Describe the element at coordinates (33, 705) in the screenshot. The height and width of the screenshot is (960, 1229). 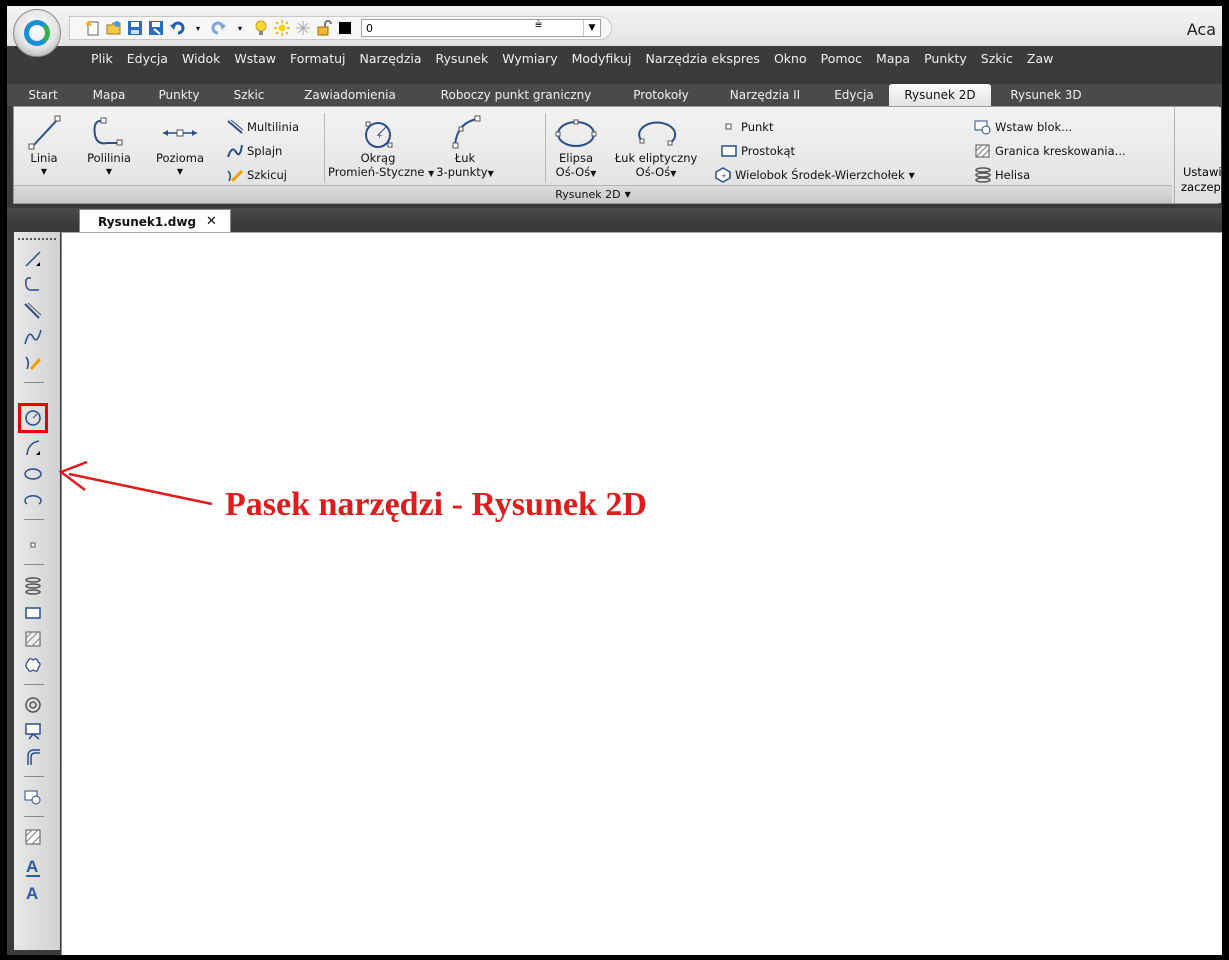
I see `donut-icon` at that location.